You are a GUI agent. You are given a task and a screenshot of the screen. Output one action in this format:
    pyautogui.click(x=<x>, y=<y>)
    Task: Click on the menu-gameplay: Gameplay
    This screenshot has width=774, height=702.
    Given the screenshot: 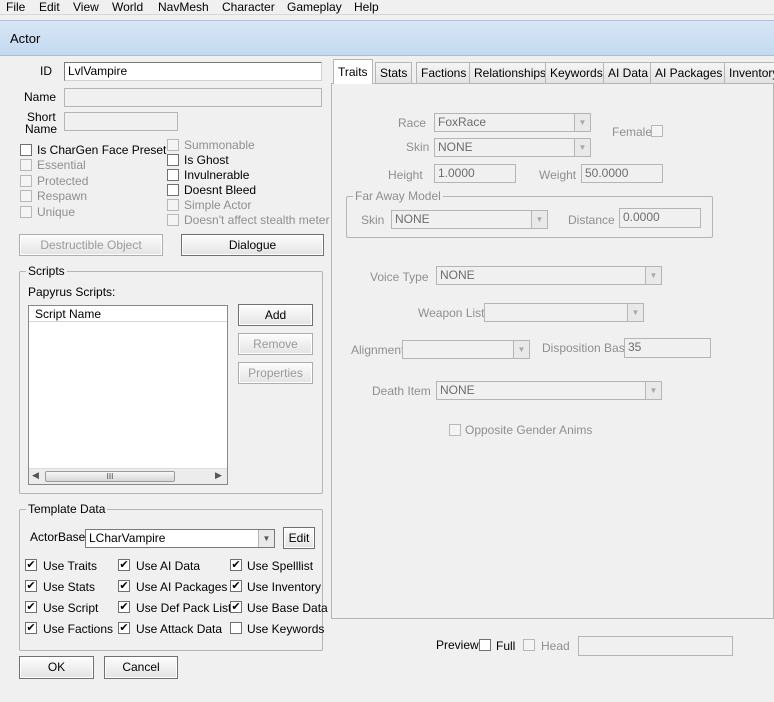 What is the action you would take?
    pyautogui.click(x=314, y=7)
    